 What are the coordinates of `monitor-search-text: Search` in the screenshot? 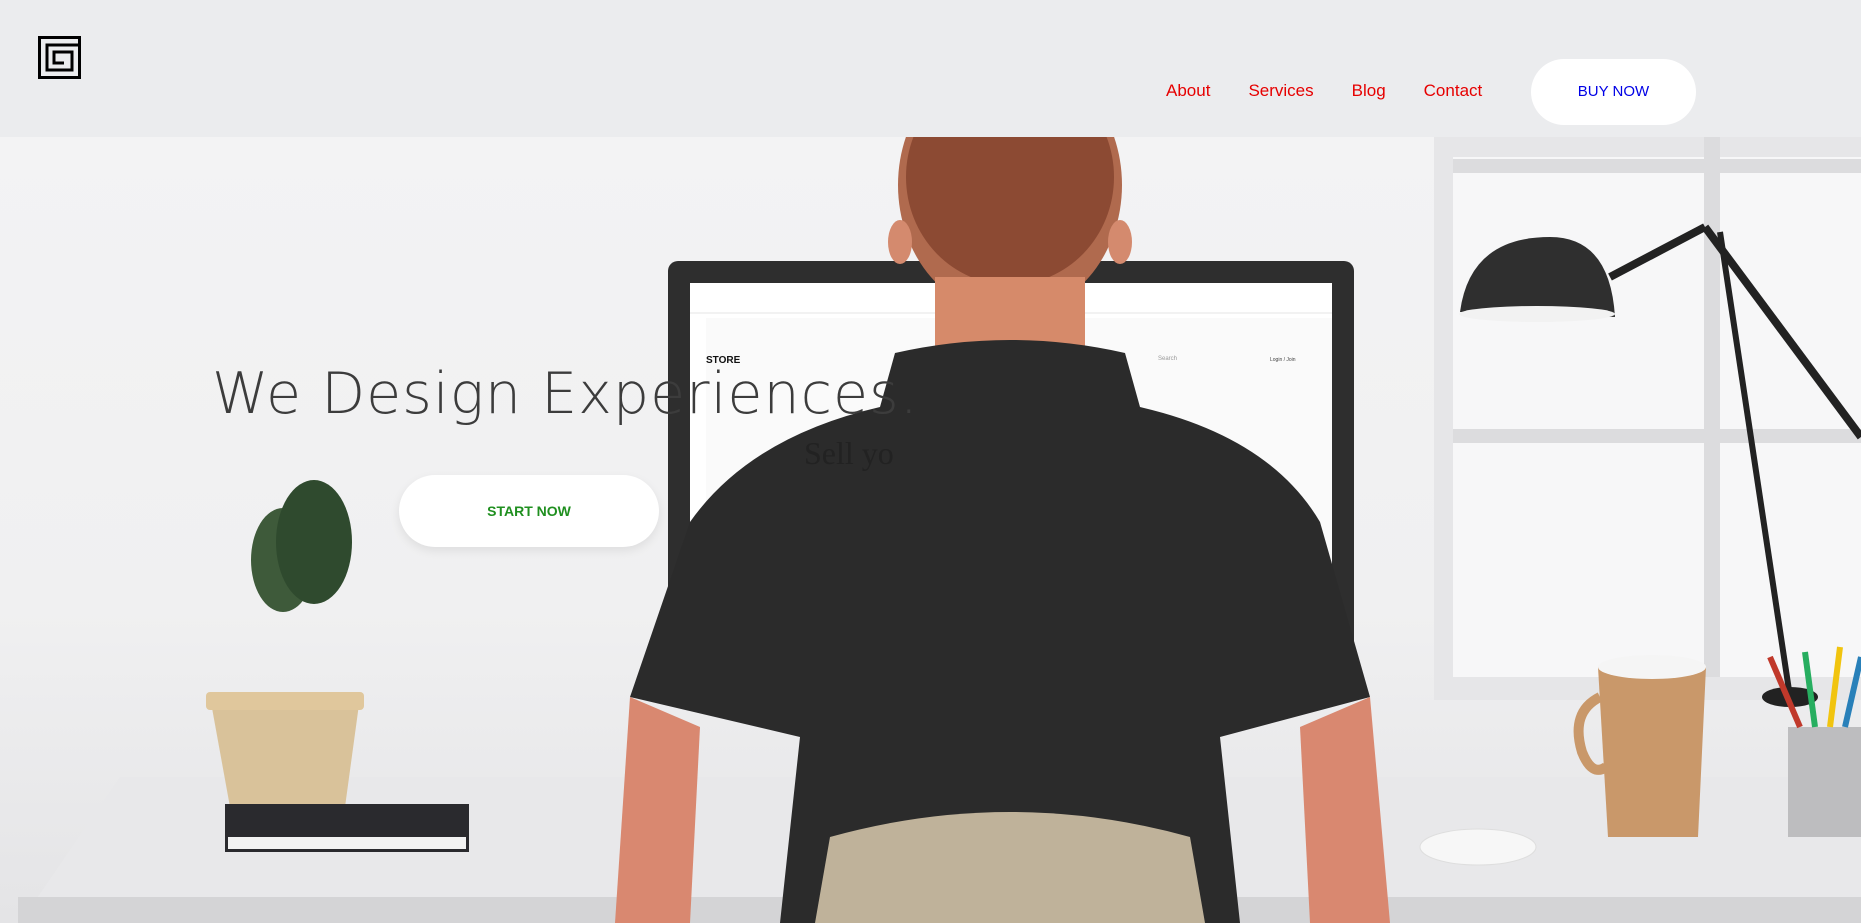 It's located at (1168, 359).